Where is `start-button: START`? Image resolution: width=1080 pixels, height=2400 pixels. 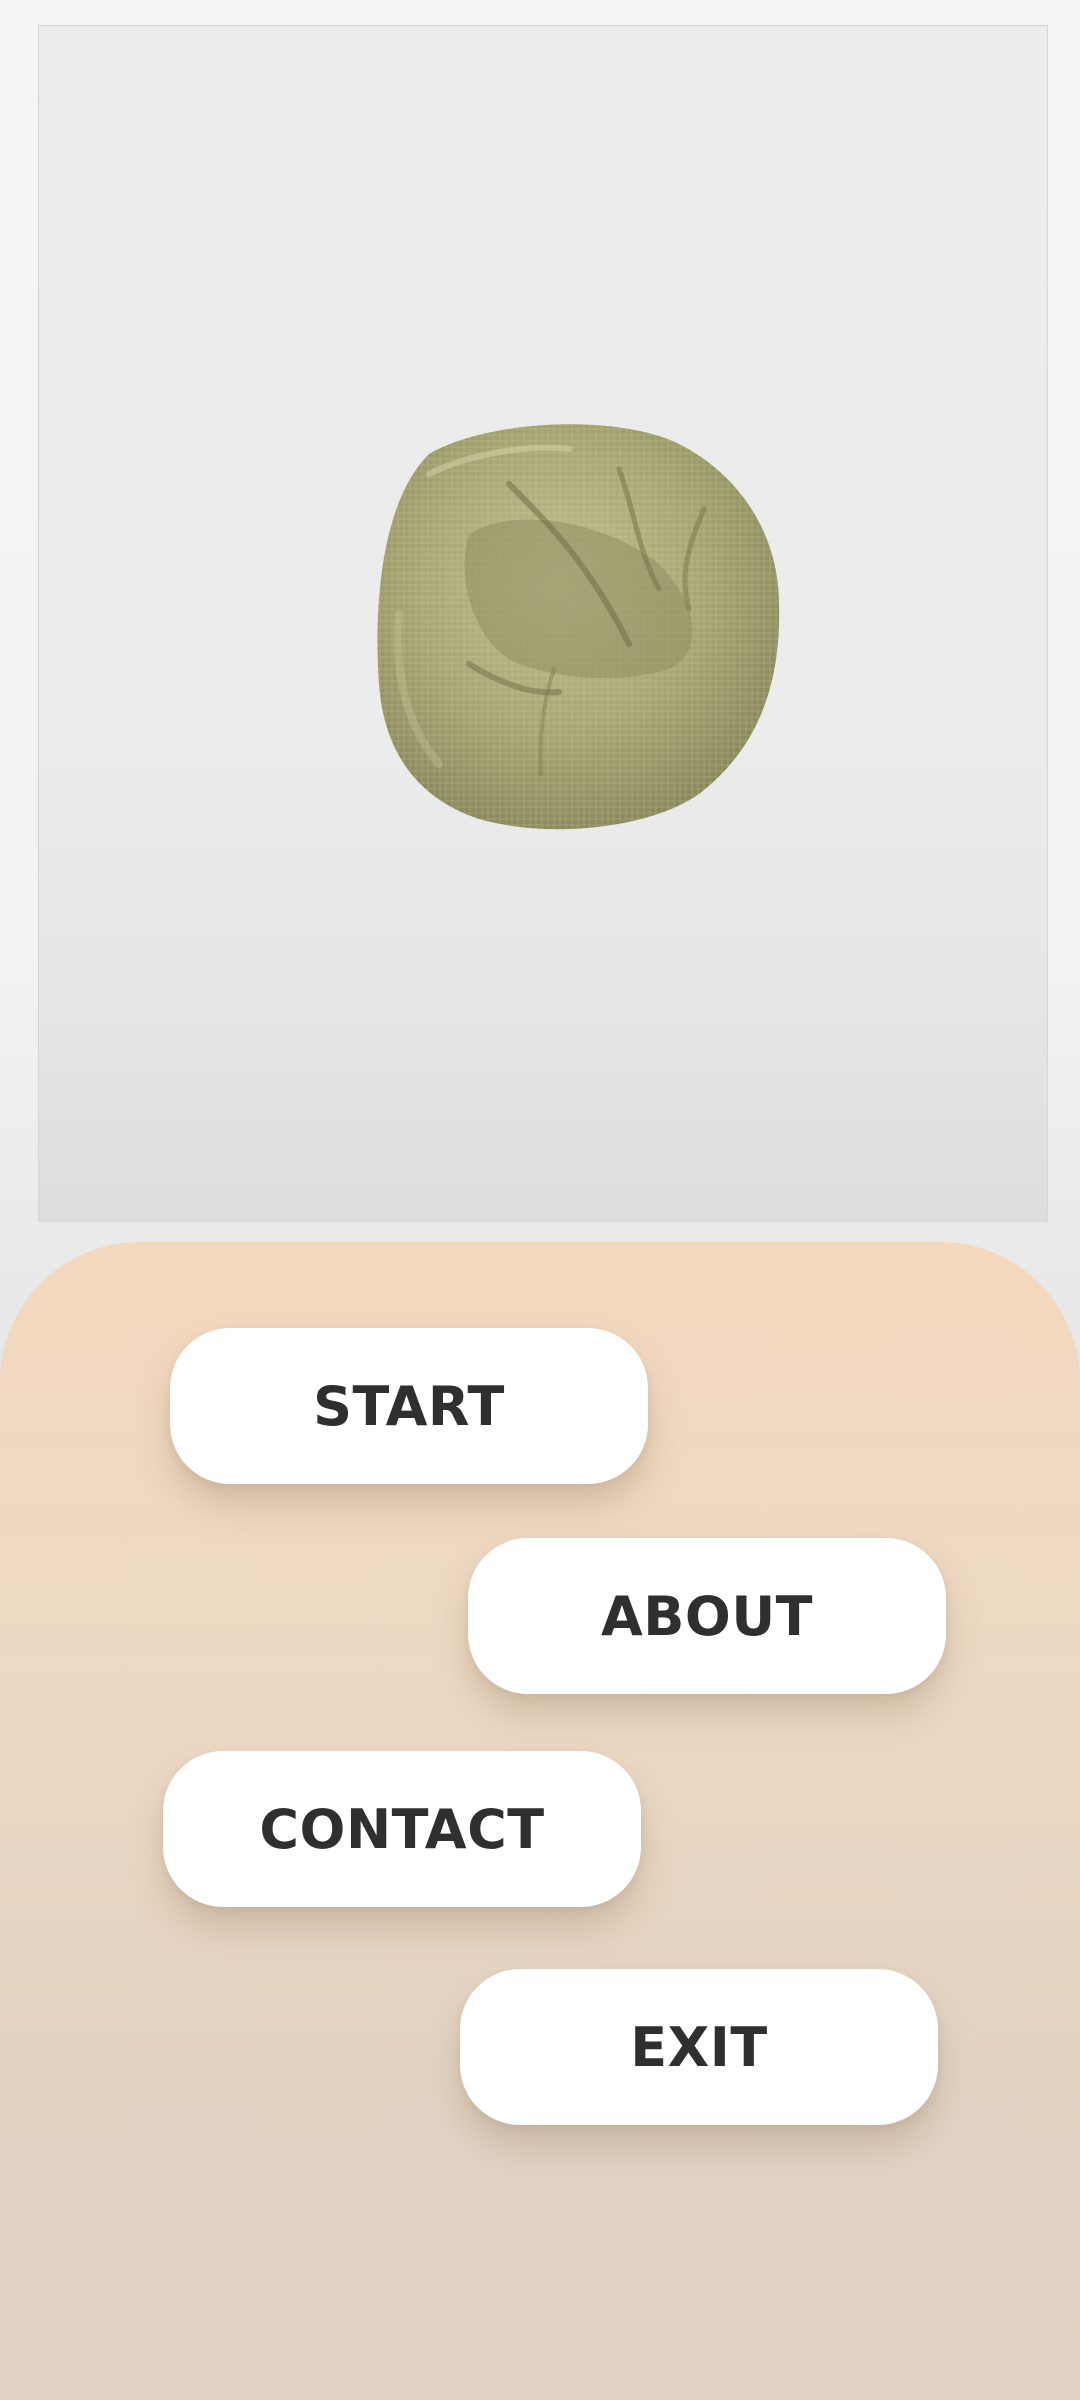
start-button: START is located at coordinates (409, 1406).